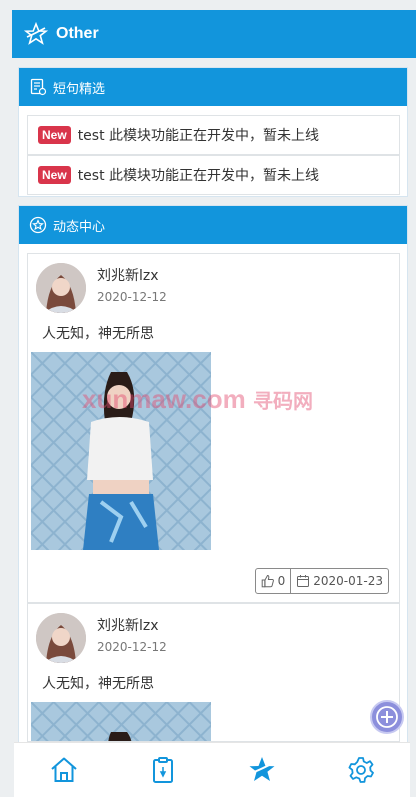  I want to click on home-icon, so click(63, 769).